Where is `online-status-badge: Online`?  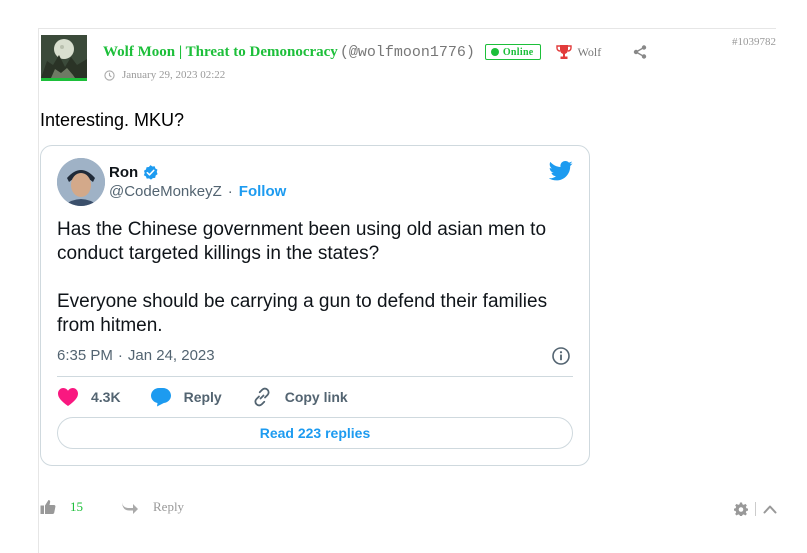 online-status-badge: Online is located at coordinates (512, 52).